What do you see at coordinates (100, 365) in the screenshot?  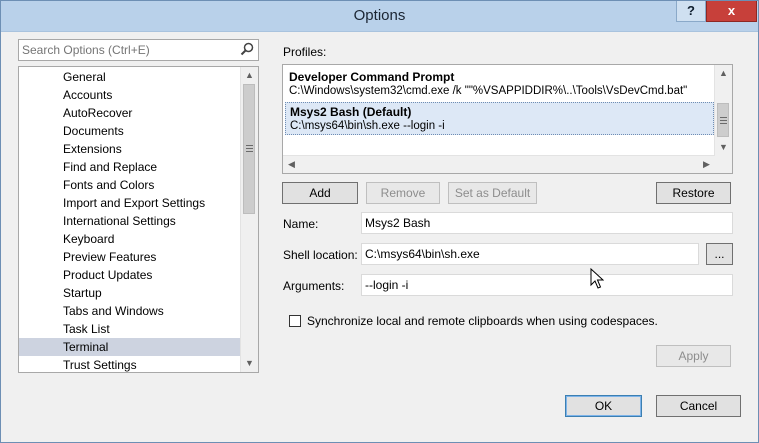 I see `tree-item-label: Trust Settings` at bounding box center [100, 365].